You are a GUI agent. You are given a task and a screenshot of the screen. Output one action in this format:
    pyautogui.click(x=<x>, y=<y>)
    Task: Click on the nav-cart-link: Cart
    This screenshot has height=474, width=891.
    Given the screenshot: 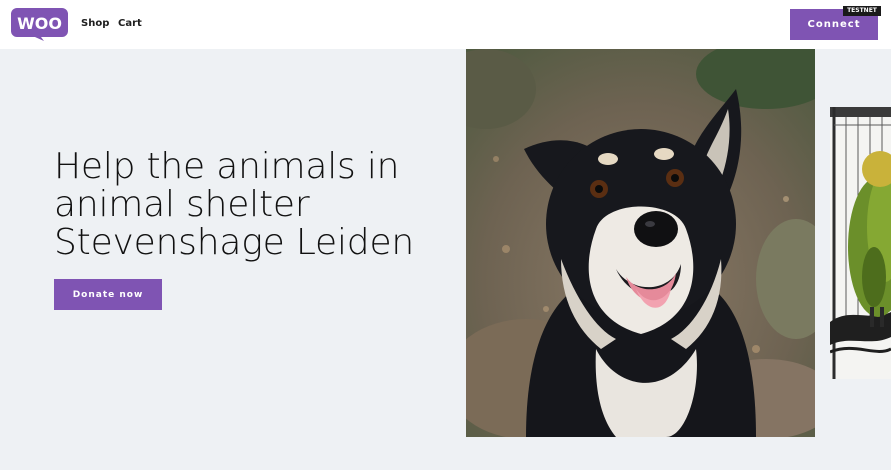 What is the action you would take?
    pyautogui.click(x=130, y=23)
    